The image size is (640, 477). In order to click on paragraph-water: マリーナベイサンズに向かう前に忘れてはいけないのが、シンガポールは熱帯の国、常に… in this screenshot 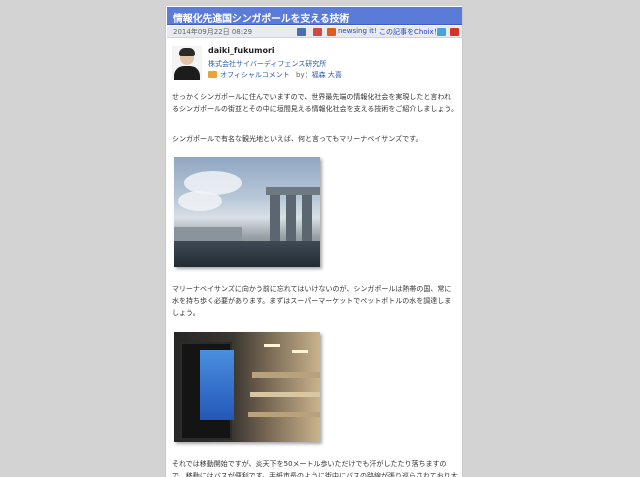, I will do `click(312, 301)`.